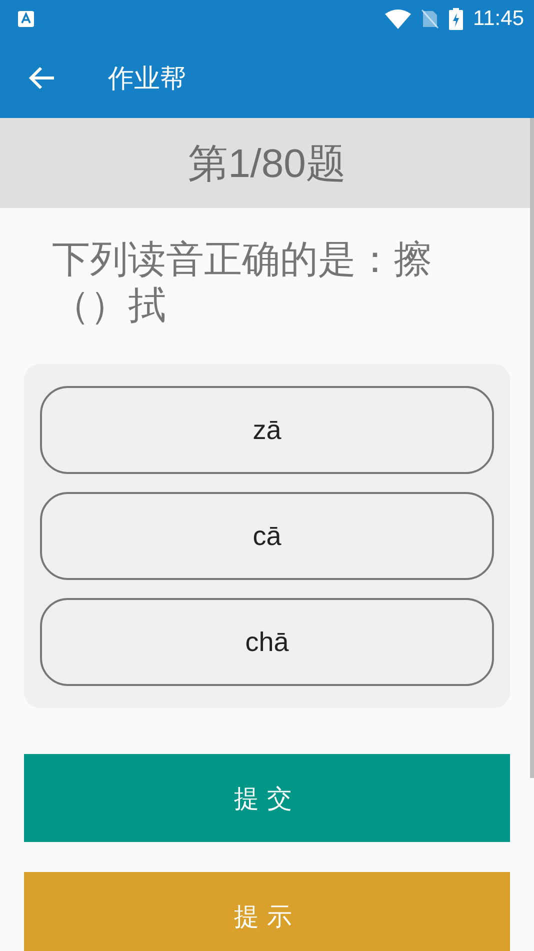 The width and height of the screenshot is (534, 951). Describe the element at coordinates (498, 19) in the screenshot. I see `clock-time: 11:45` at that location.